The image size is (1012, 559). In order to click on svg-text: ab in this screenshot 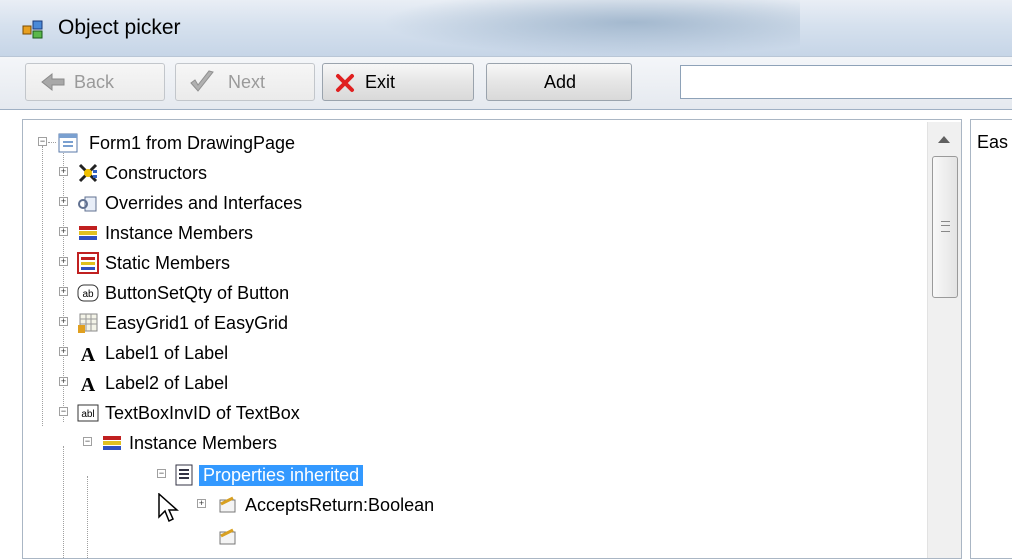, I will do `click(88, 294)`.